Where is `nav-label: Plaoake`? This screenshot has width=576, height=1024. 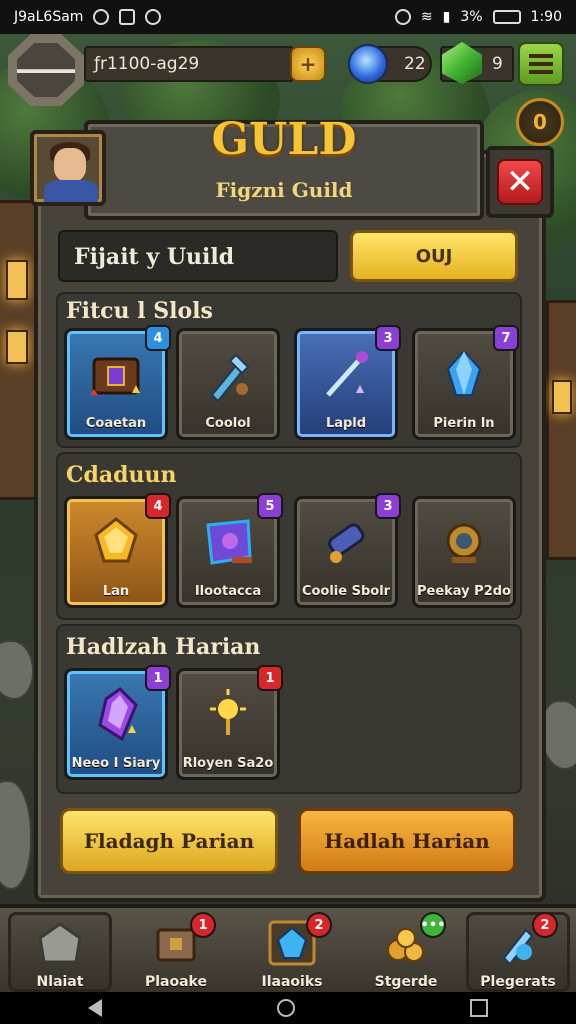 nav-label: Plaoake is located at coordinates (175, 982).